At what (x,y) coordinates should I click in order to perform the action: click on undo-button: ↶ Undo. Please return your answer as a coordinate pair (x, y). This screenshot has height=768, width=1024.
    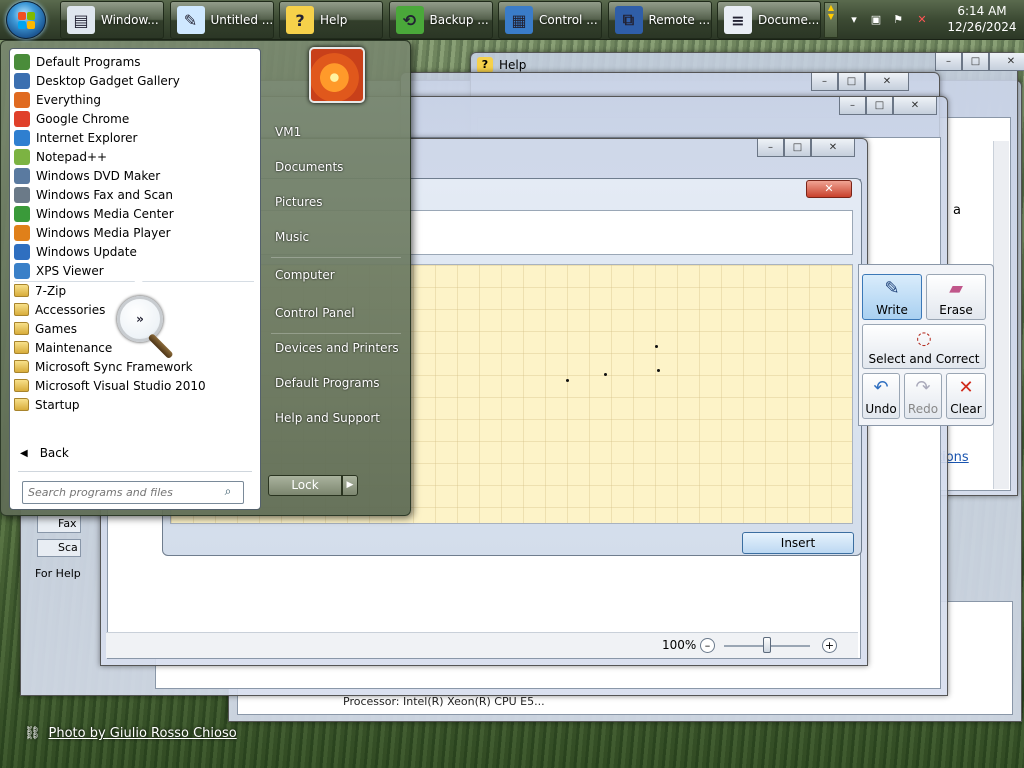
    Looking at the image, I should click on (881, 396).